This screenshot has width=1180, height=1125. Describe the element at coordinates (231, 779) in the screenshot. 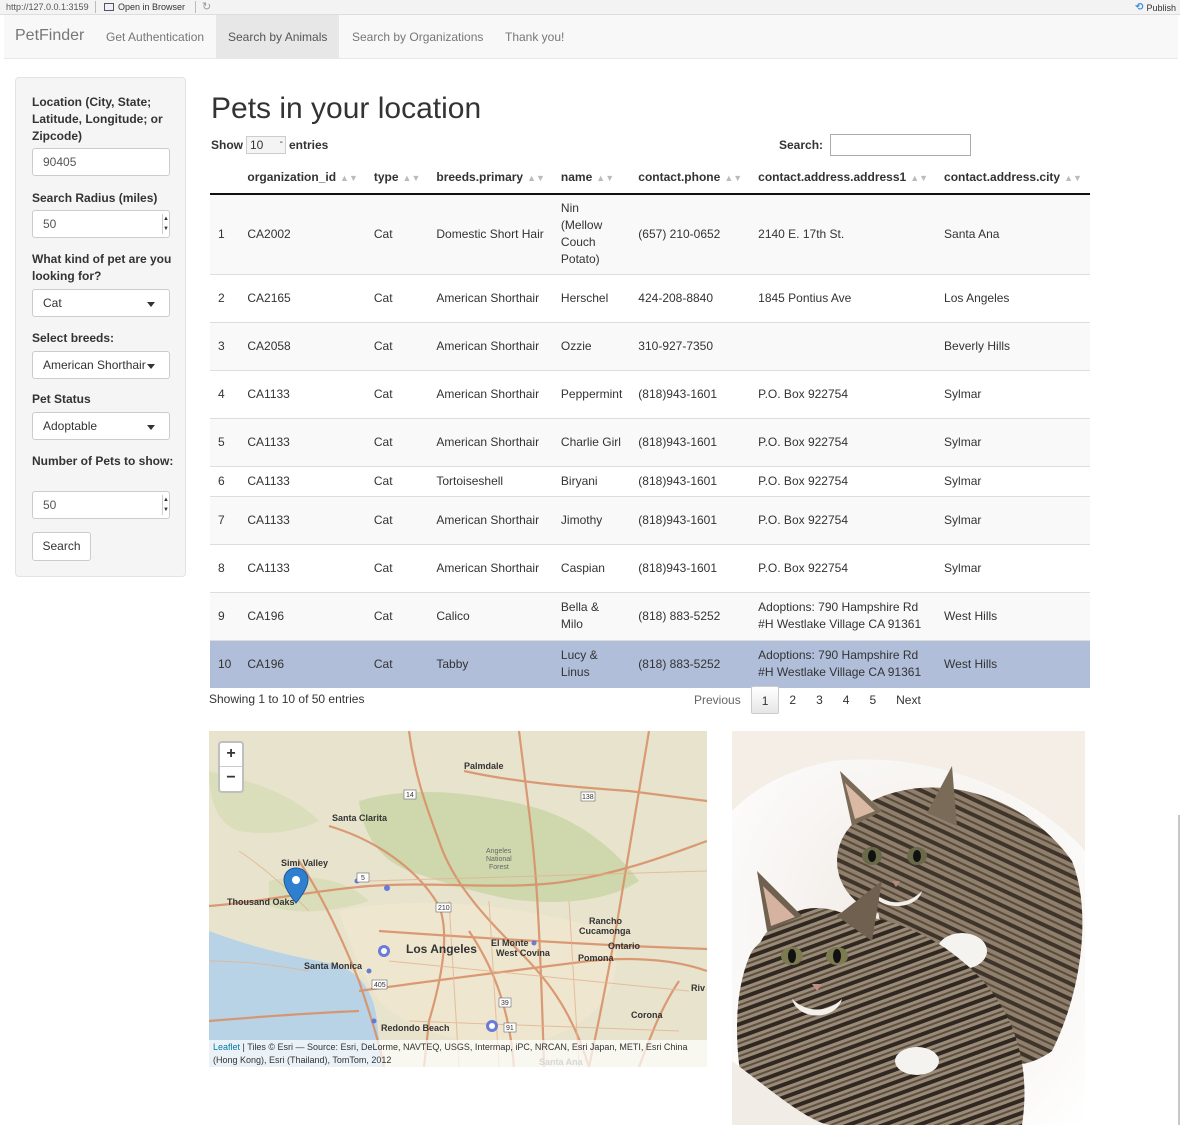

I see `zoom-out-button: −` at that location.